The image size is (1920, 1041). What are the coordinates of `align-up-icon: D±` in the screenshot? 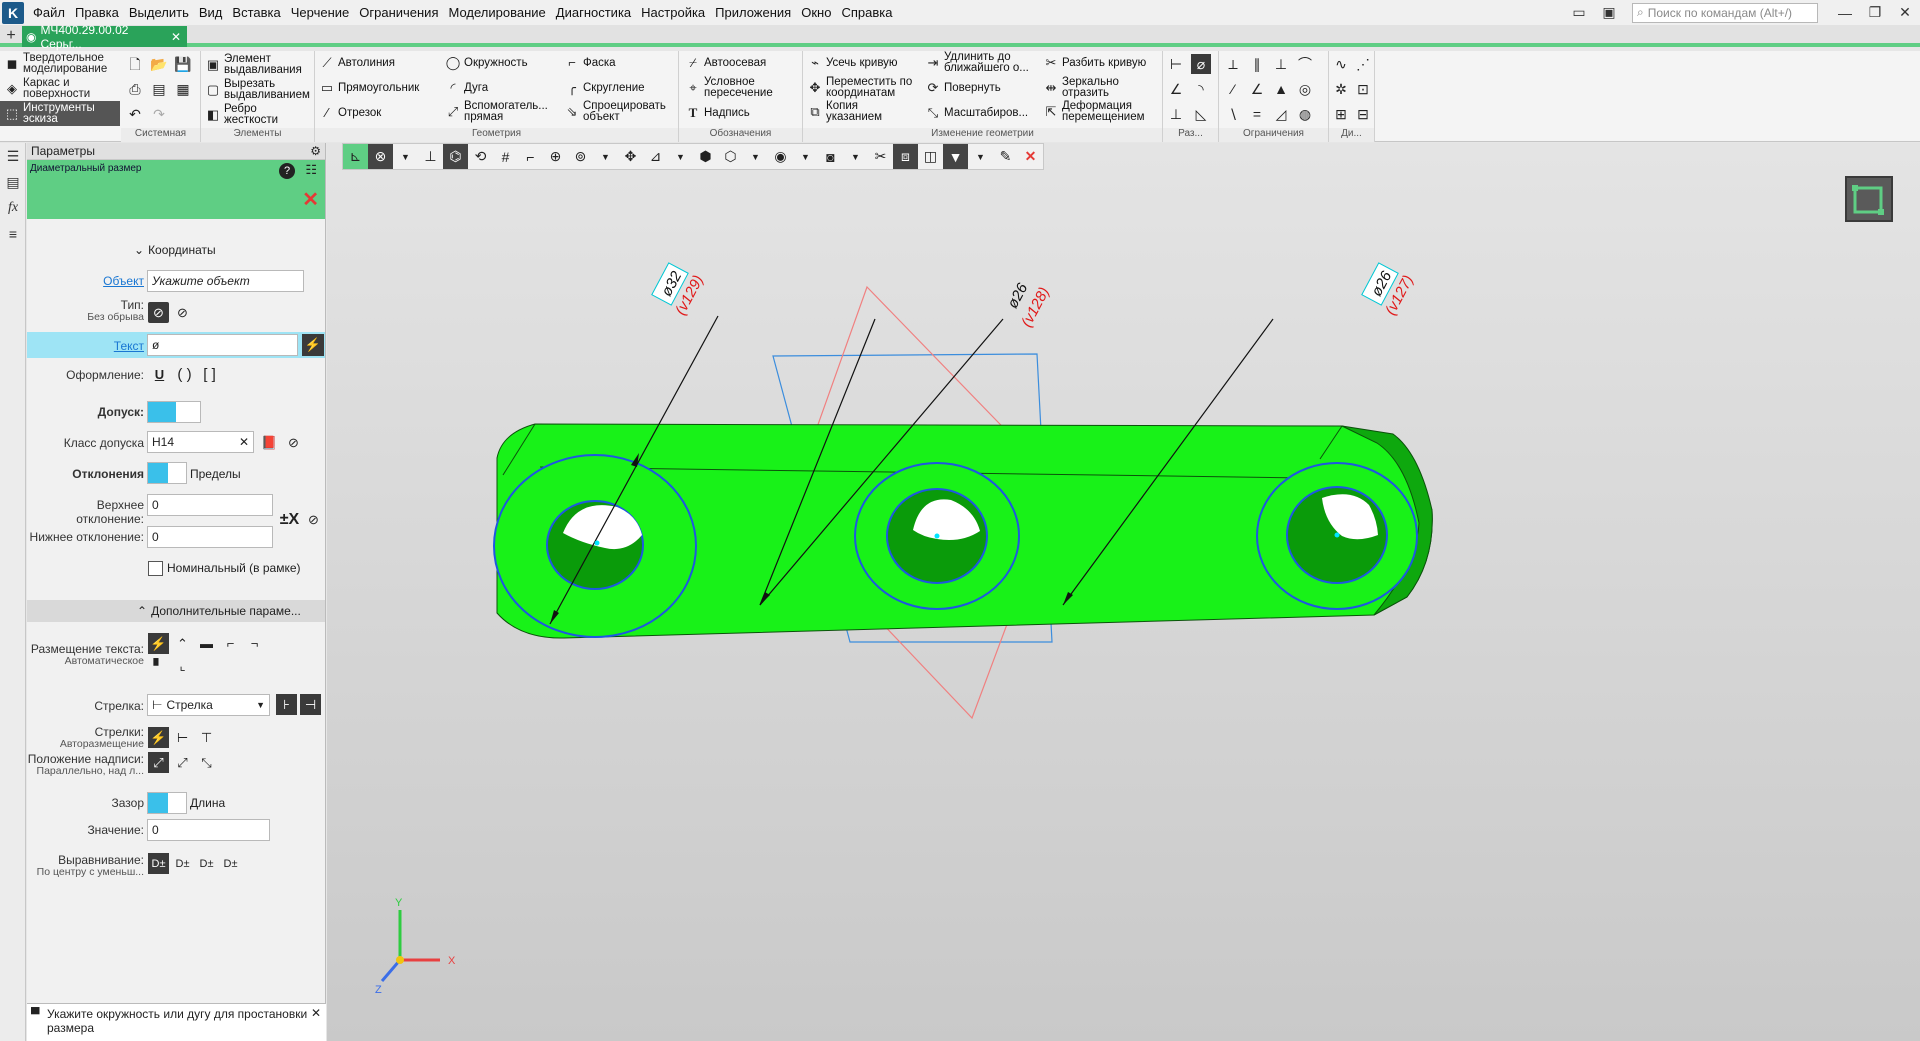 It's located at (182, 863).